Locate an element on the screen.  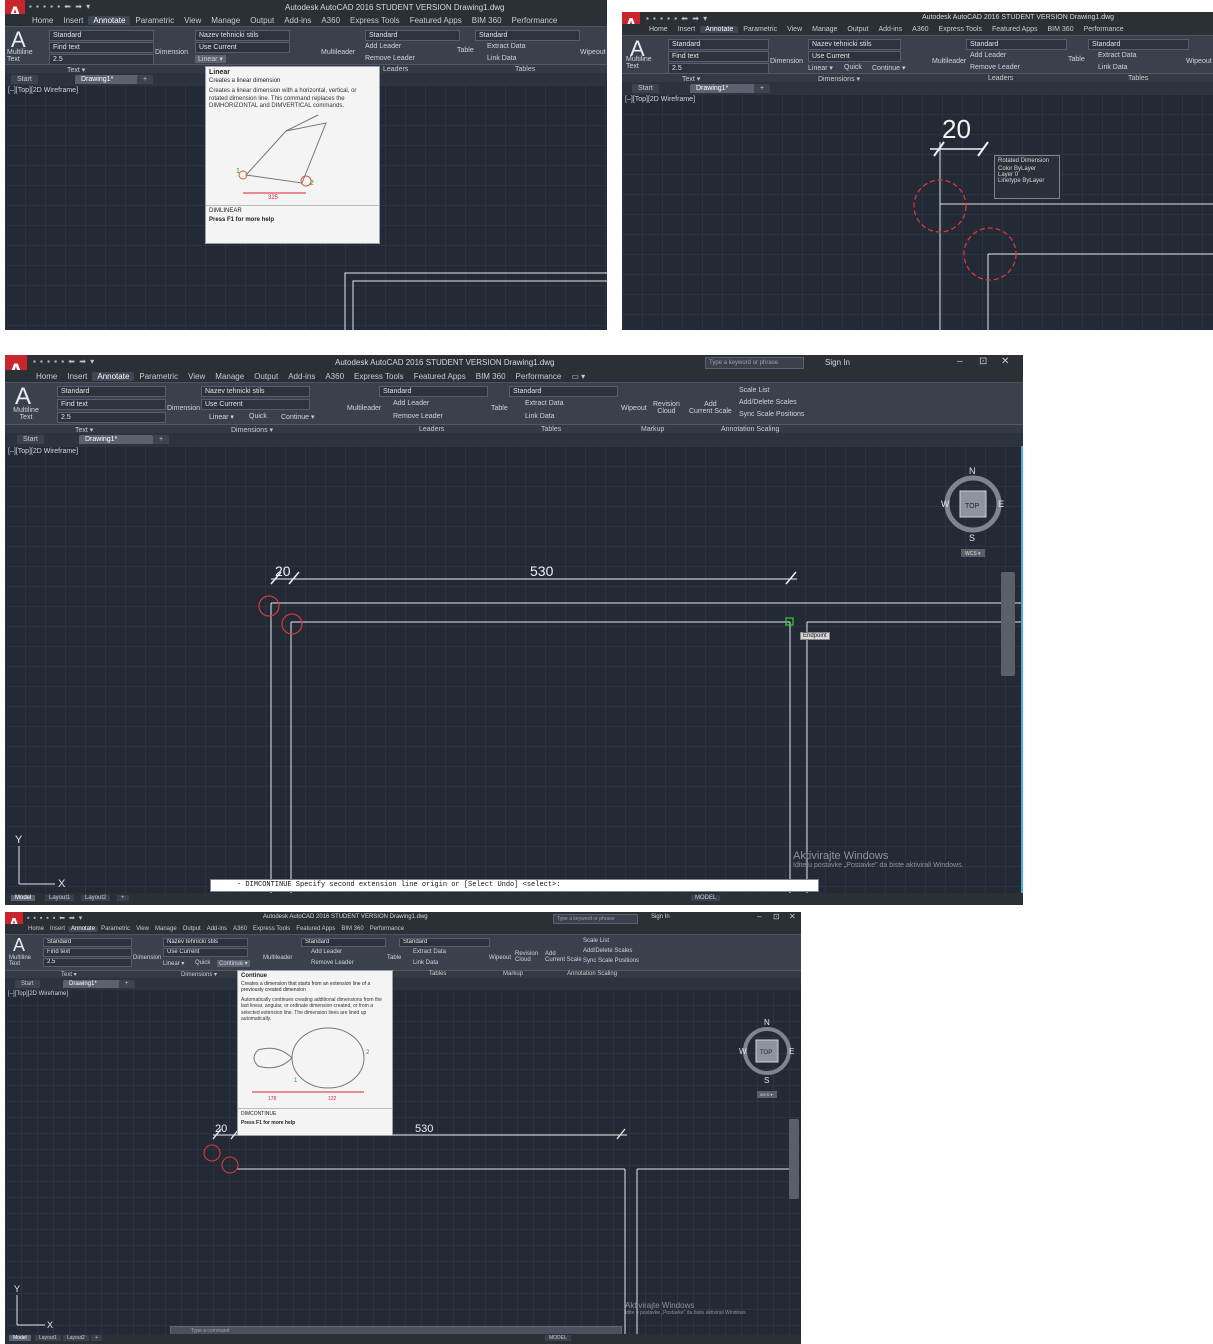
tab-add-ins: Add-ins is located at coordinates (217, 929).